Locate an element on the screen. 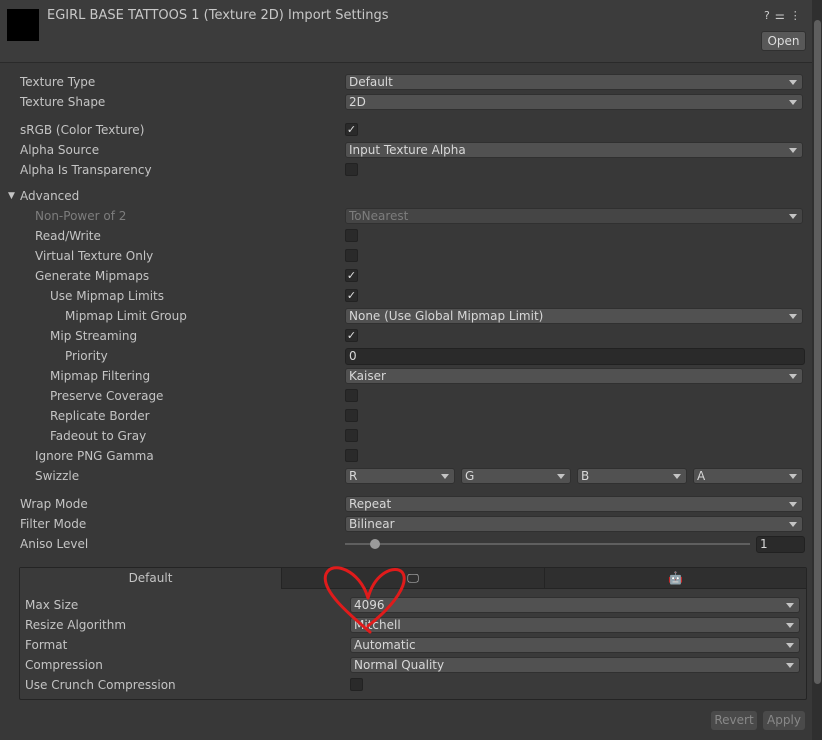 Image resolution: width=822 pixels, height=740 pixels. label: Fadeout to Gray is located at coordinates (98, 436).